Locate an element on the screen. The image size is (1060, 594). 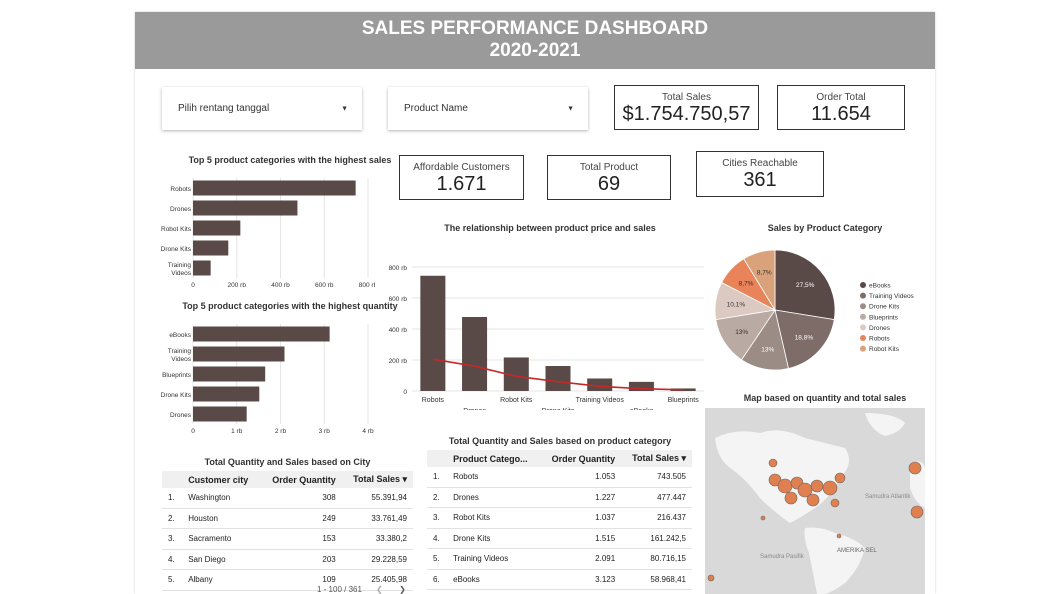
table-row: 3. Sacramento 153 33.380,2 is located at coordinates (287, 539).